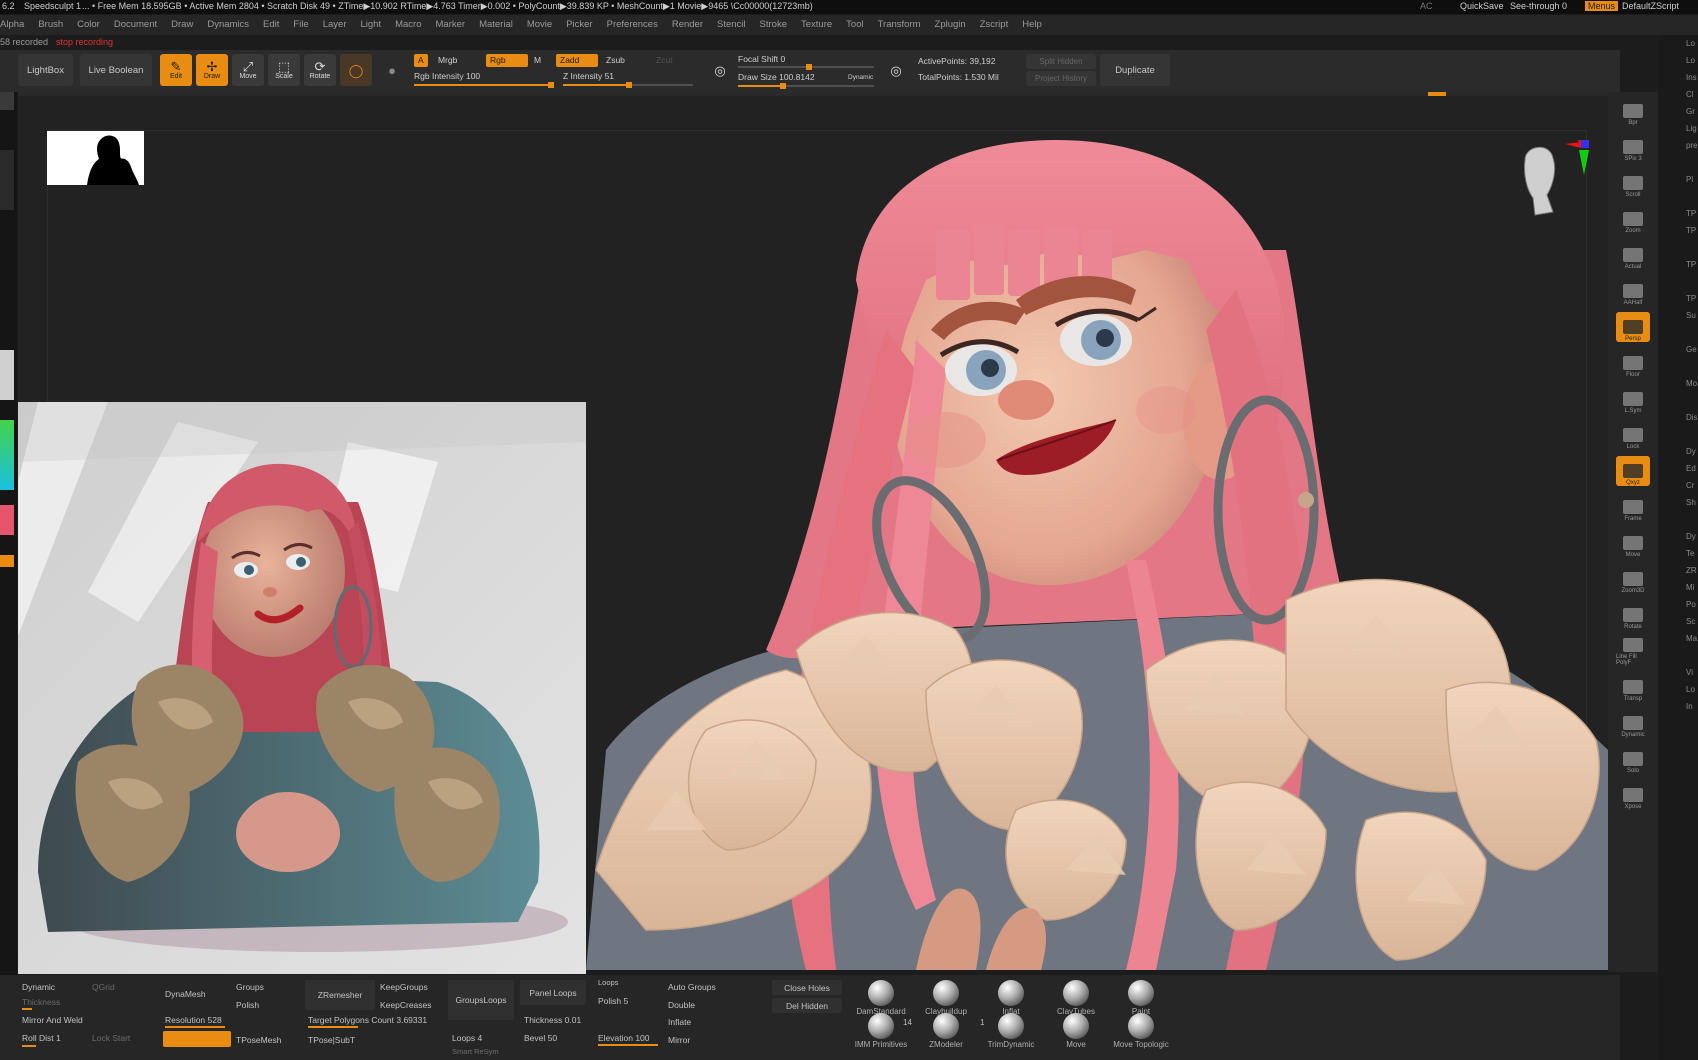 This screenshot has height=1060, width=1698. What do you see at coordinates (1633, 795) in the screenshot?
I see `tray-xpose-button: Xpose` at bounding box center [1633, 795].